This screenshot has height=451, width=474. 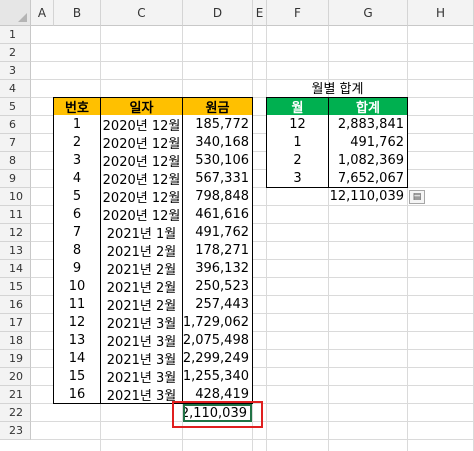 I want to click on main-cell: 178,271, so click(x=217, y=250).